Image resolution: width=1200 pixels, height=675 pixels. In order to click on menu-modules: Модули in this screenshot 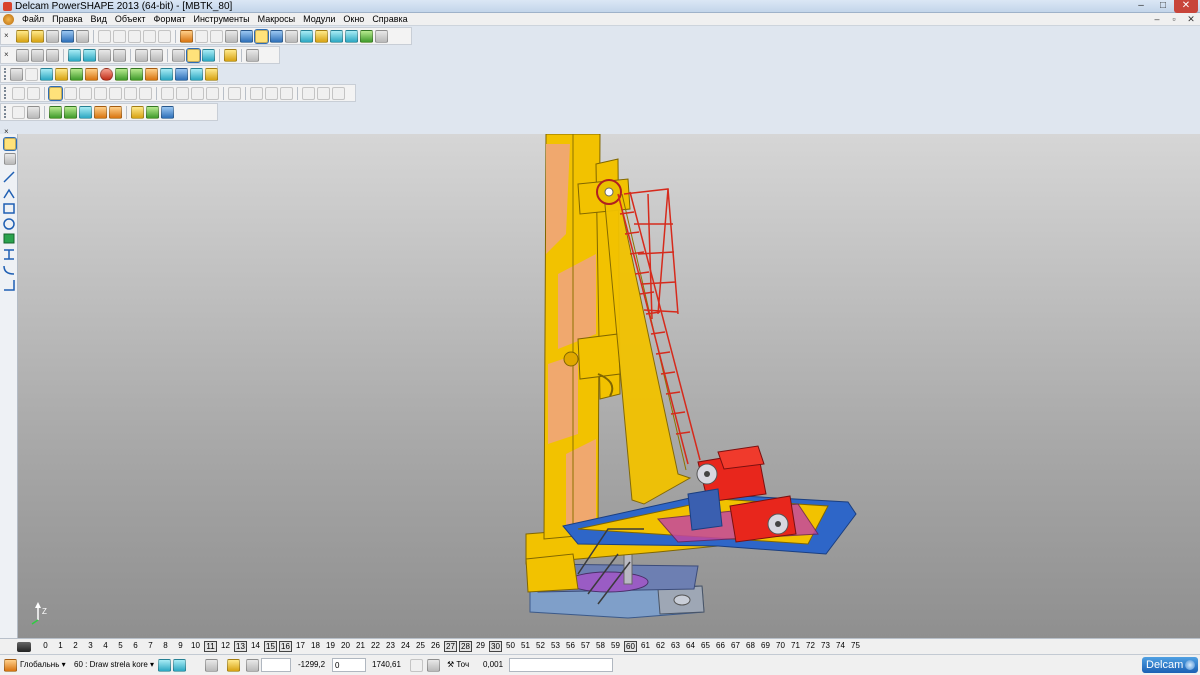, I will do `click(319, 19)`.